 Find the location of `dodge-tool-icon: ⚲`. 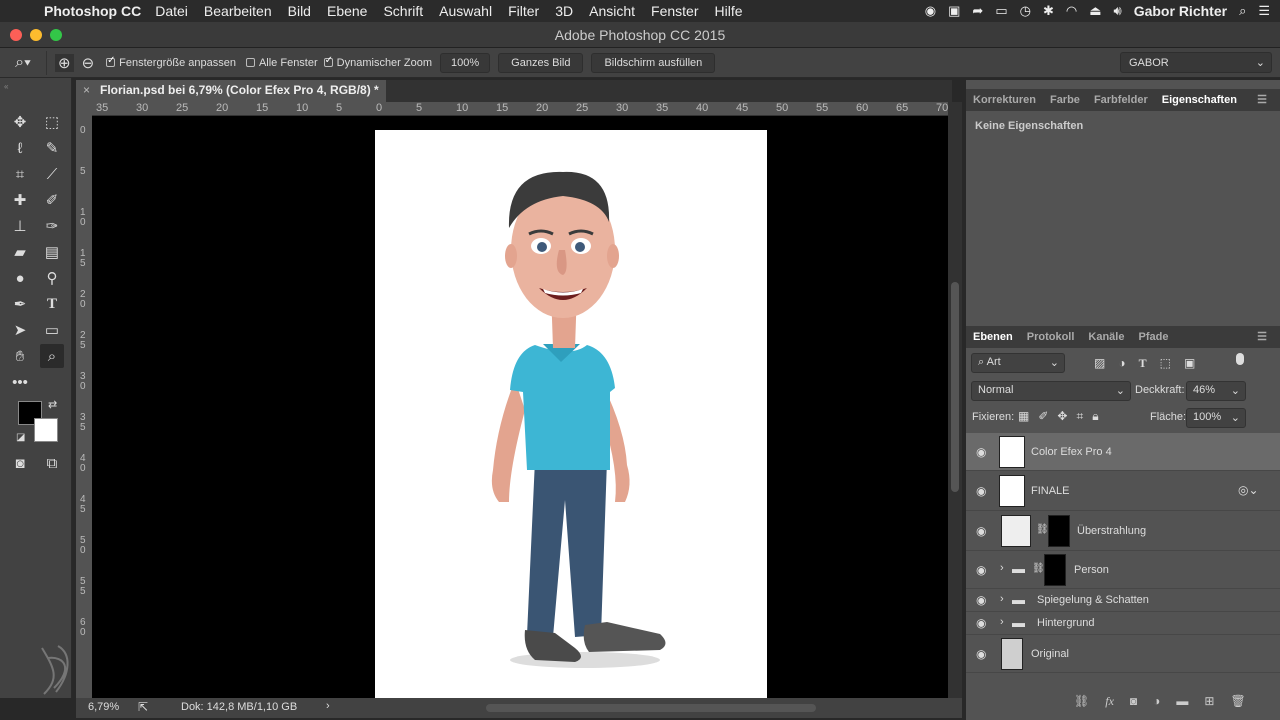

dodge-tool-icon: ⚲ is located at coordinates (52, 278).